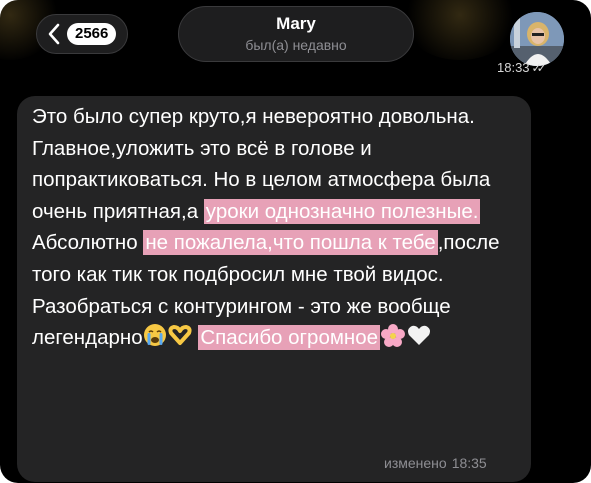 The width and height of the screenshot is (591, 483). What do you see at coordinates (419, 335) in the screenshot?
I see `white-heart-emoji` at bounding box center [419, 335].